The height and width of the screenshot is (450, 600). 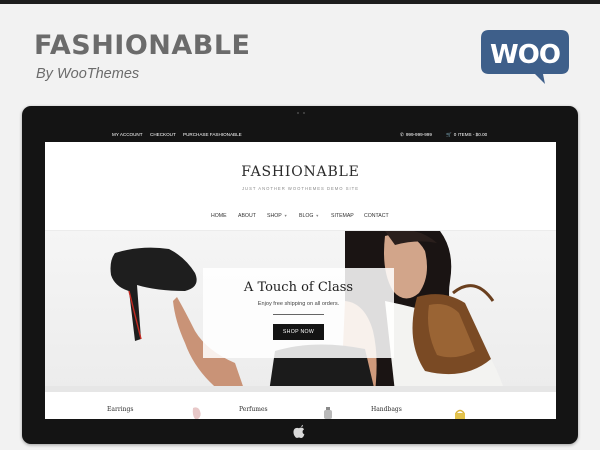 I want to click on hero-subtitle: Enjoy free shipping on all orders., so click(x=298, y=304).